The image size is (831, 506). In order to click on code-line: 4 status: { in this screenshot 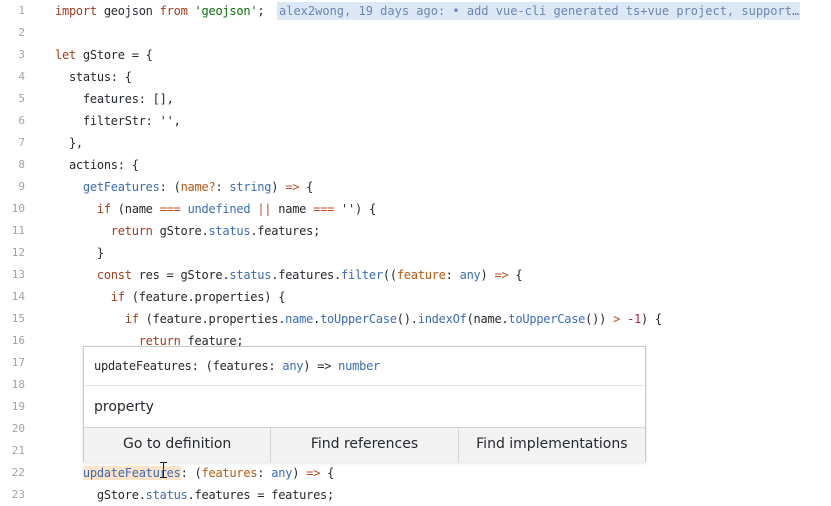, I will do `click(415, 77)`.